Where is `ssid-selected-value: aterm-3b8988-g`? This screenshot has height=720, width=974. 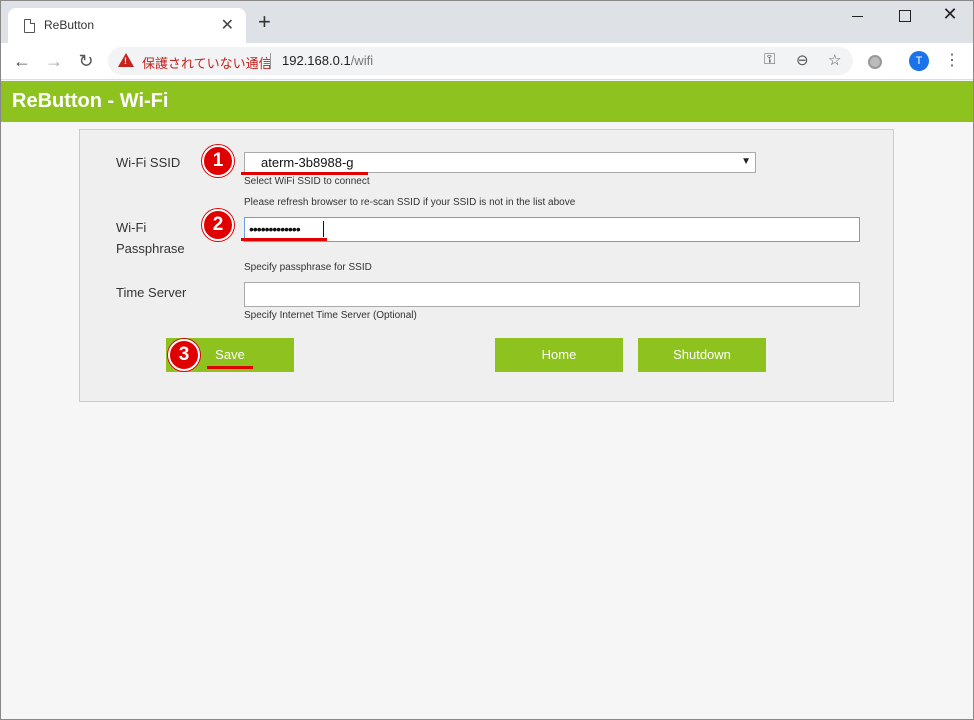
ssid-selected-value: aterm-3b8988-g is located at coordinates (307, 162).